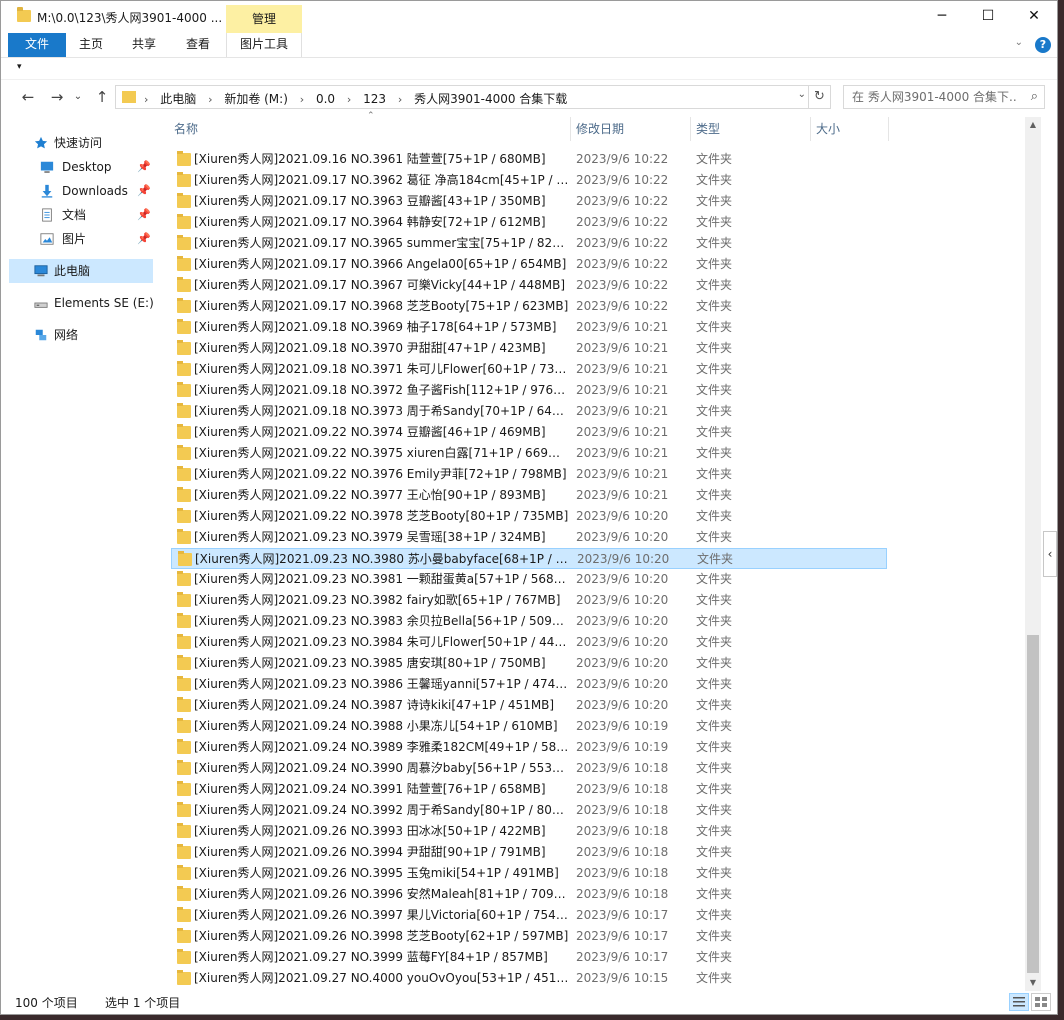  What do you see at coordinates (102, 97) in the screenshot?
I see `up-button: ↑` at bounding box center [102, 97].